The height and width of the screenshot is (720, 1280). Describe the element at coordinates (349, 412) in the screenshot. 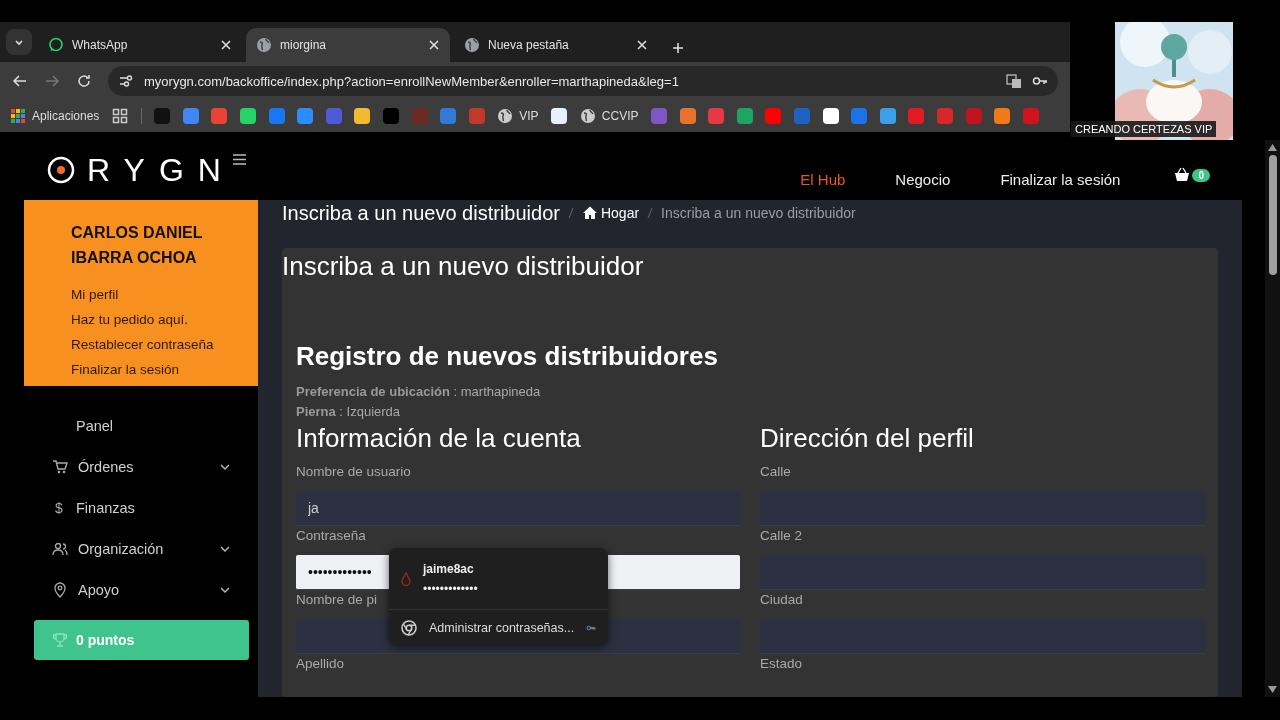

I see `info-line: Pierna : Izquierda` at that location.